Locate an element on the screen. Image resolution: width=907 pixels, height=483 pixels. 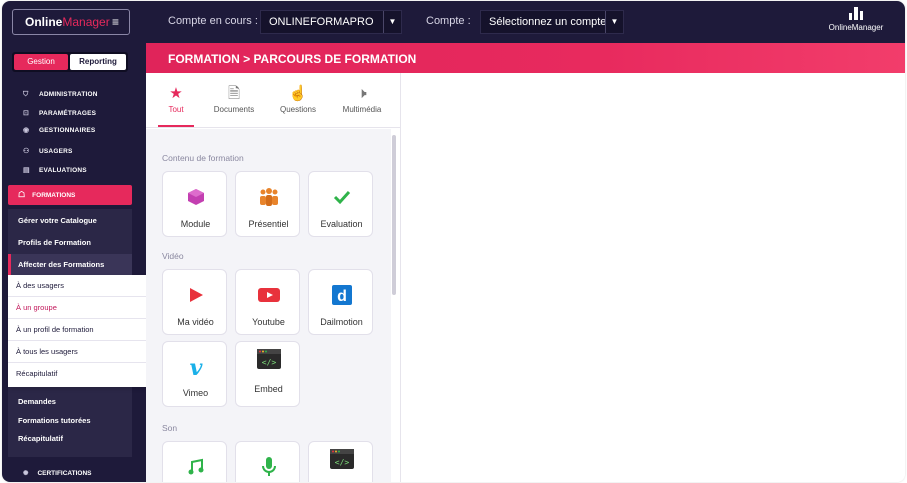
graduation-cap-icon: ☖ is located at coordinates (22, 194).